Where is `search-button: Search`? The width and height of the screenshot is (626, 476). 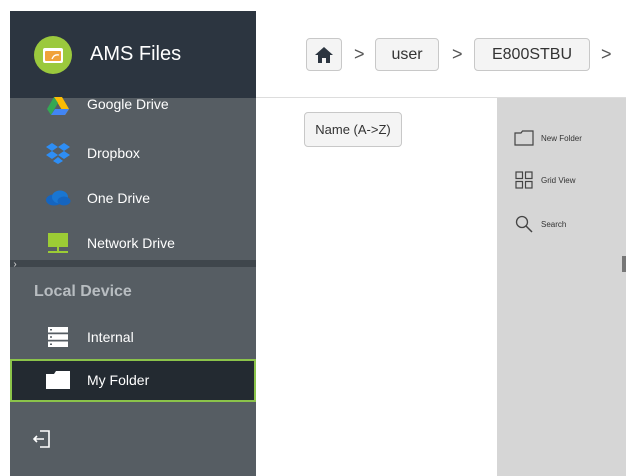 search-button: Search is located at coordinates (539, 224).